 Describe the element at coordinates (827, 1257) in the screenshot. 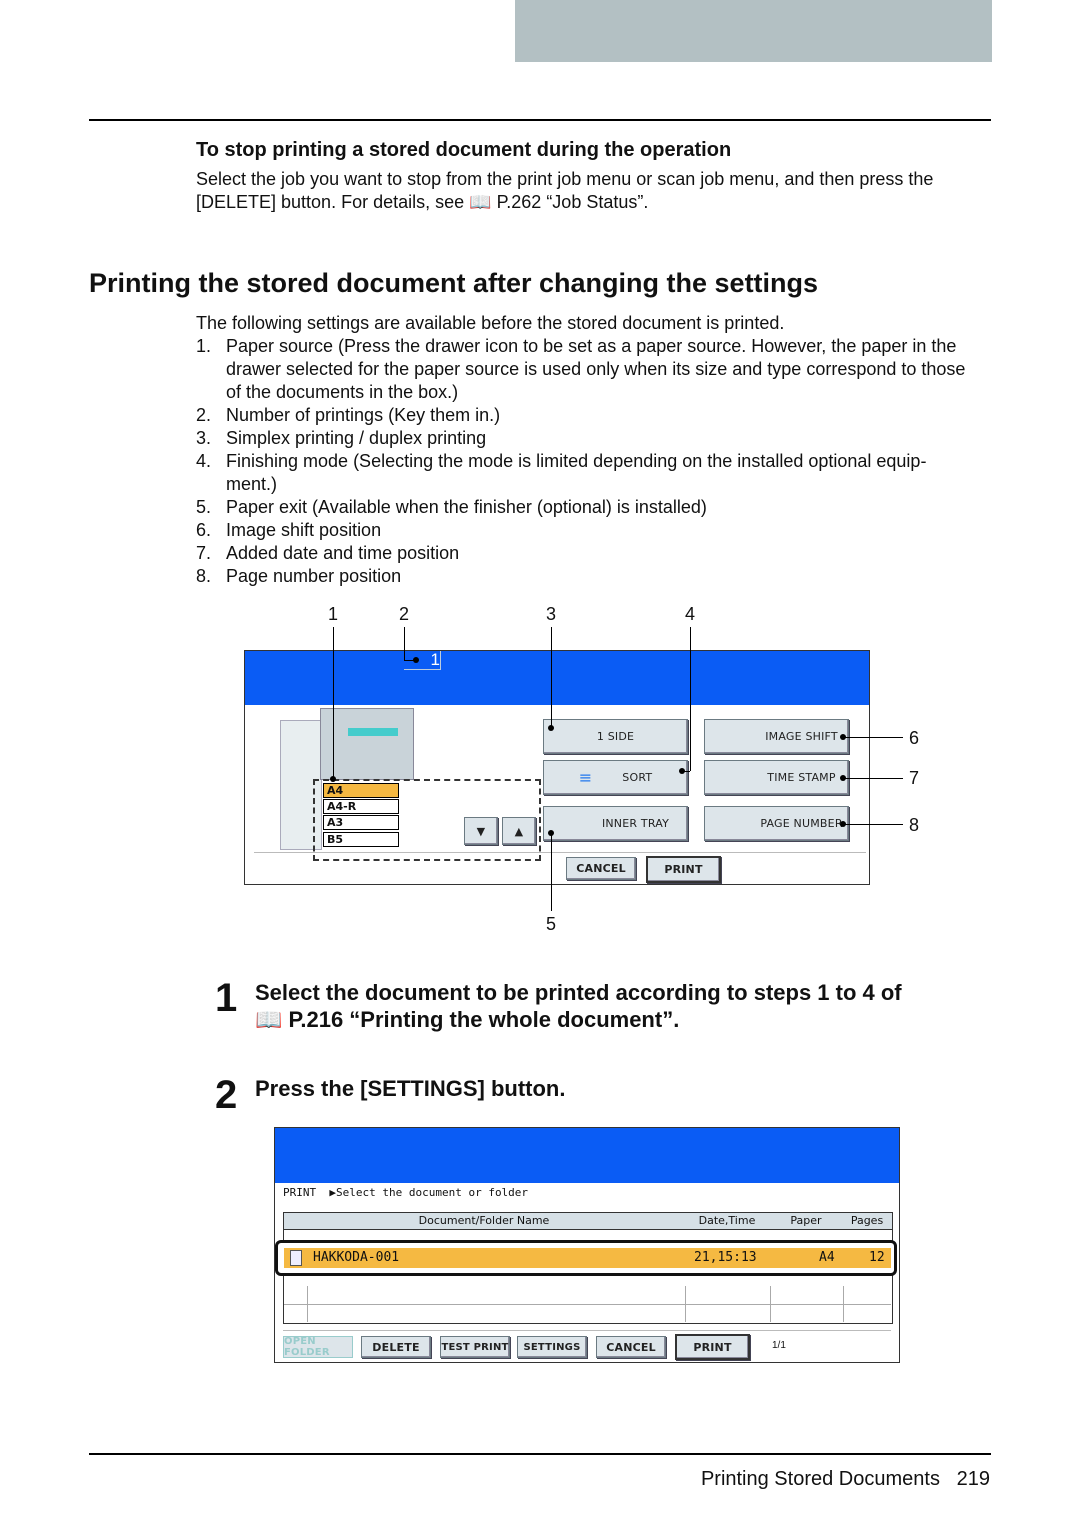

I see `document-paper: A4` at that location.